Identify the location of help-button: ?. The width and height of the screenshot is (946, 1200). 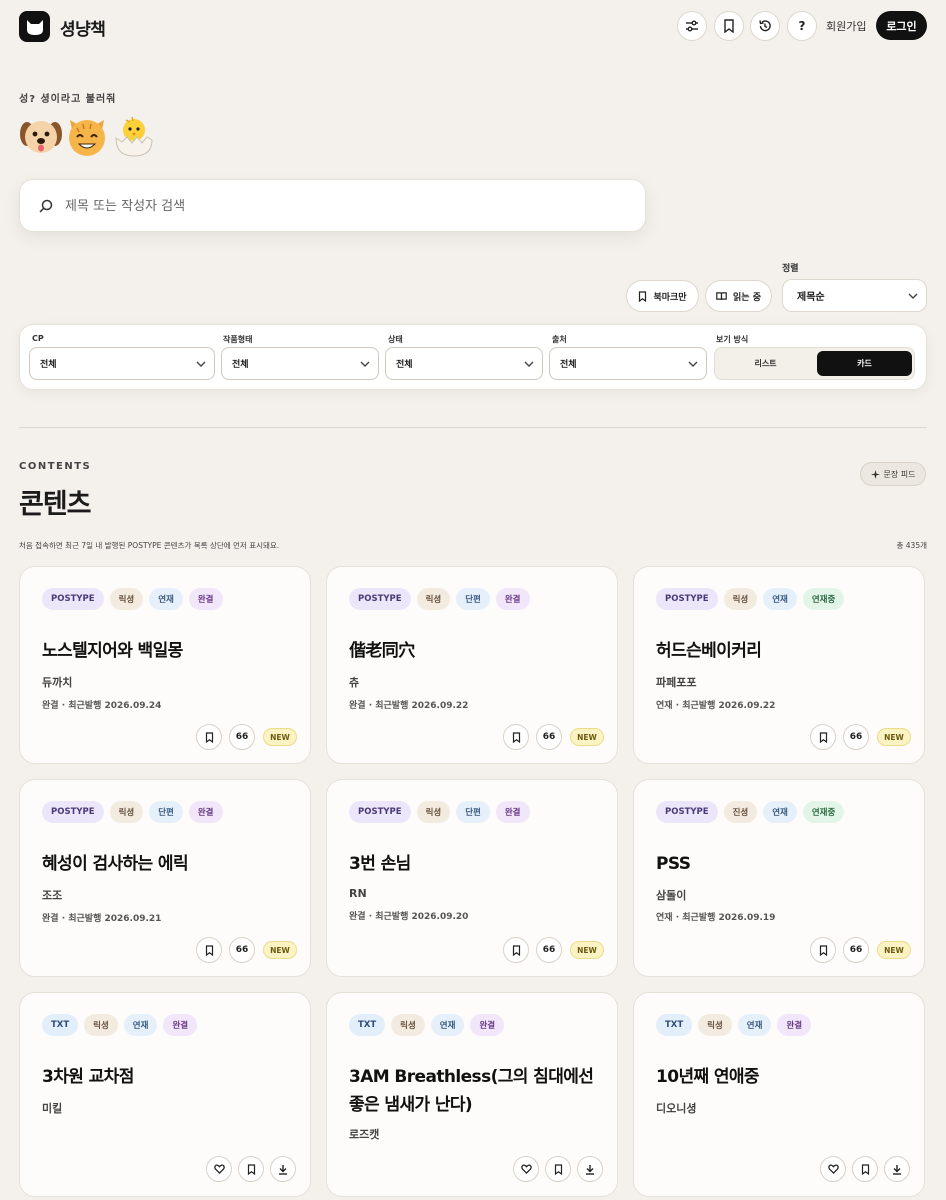
(802, 26).